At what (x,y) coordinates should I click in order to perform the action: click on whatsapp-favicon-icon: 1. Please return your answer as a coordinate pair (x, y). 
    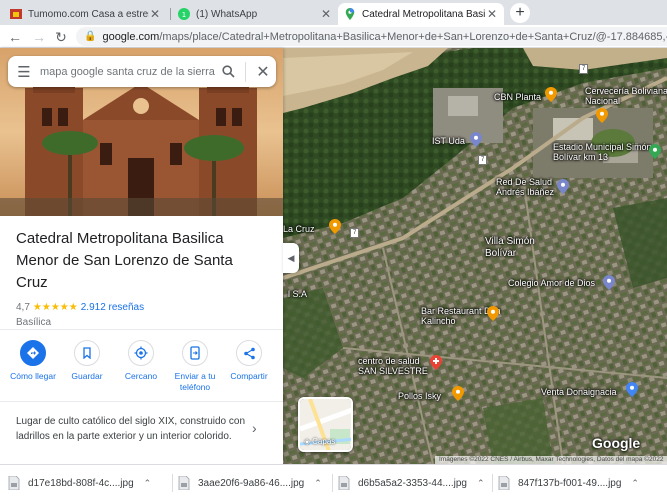
    Looking at the image, I should click on (184, 14).